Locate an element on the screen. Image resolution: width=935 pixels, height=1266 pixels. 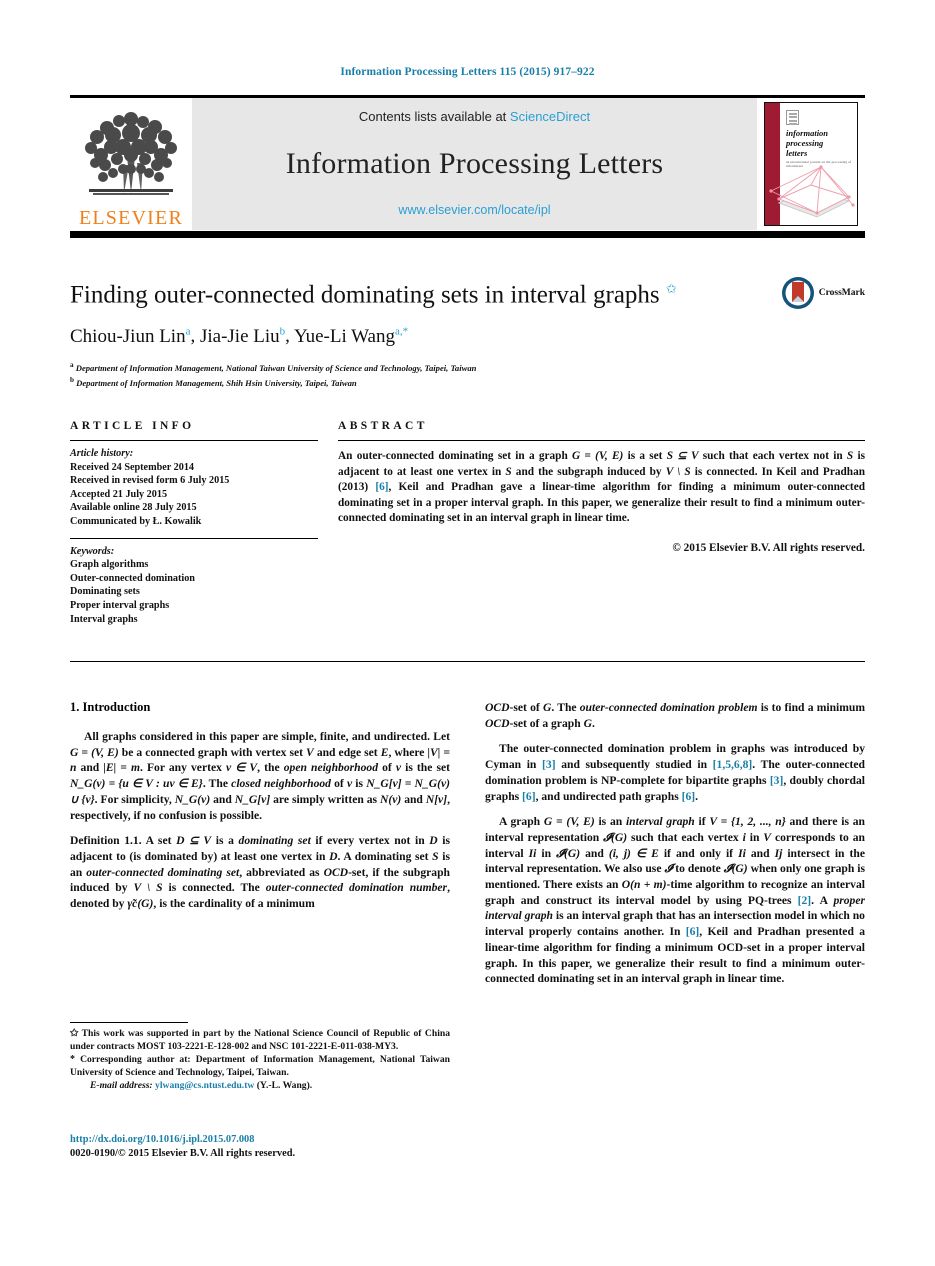
citation-3b: [3] is located at coordinates (777, 780).